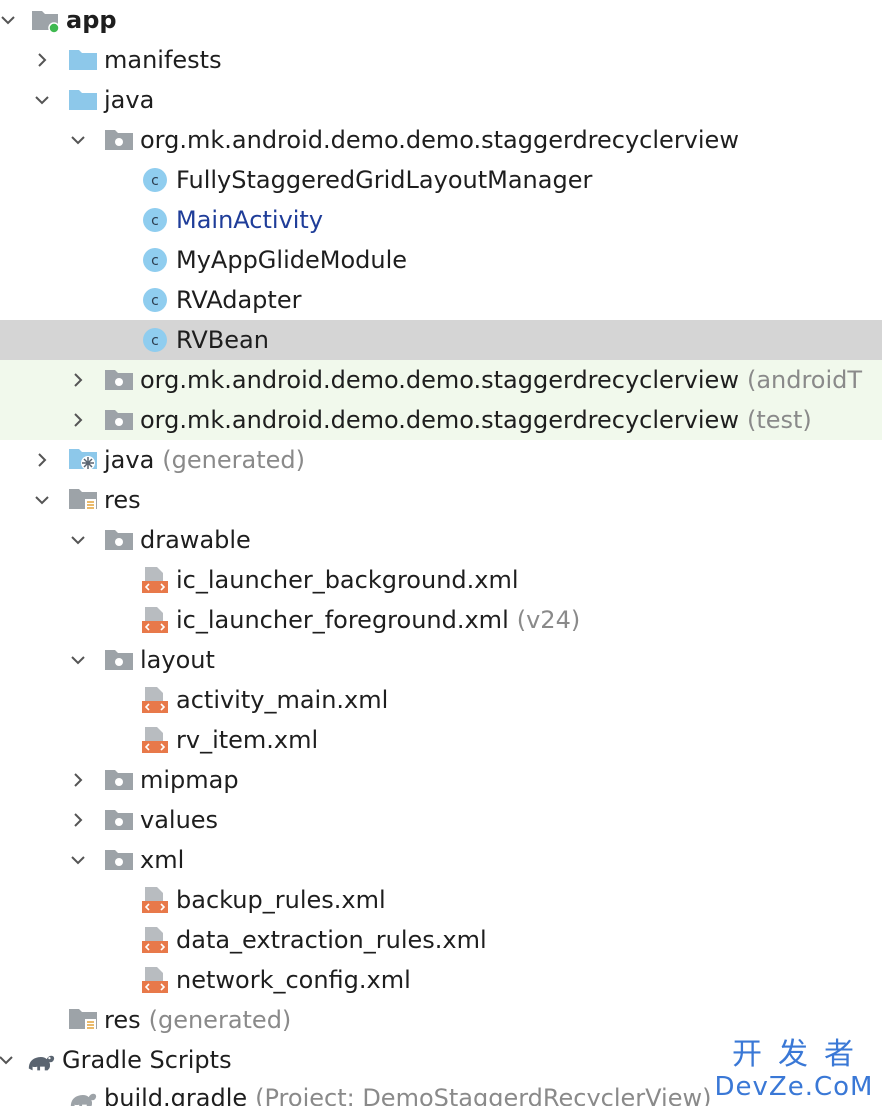  Describe the element at coordinates (222, 340) in the screenshot. I see `tree-node-label: RVBean` at that location.